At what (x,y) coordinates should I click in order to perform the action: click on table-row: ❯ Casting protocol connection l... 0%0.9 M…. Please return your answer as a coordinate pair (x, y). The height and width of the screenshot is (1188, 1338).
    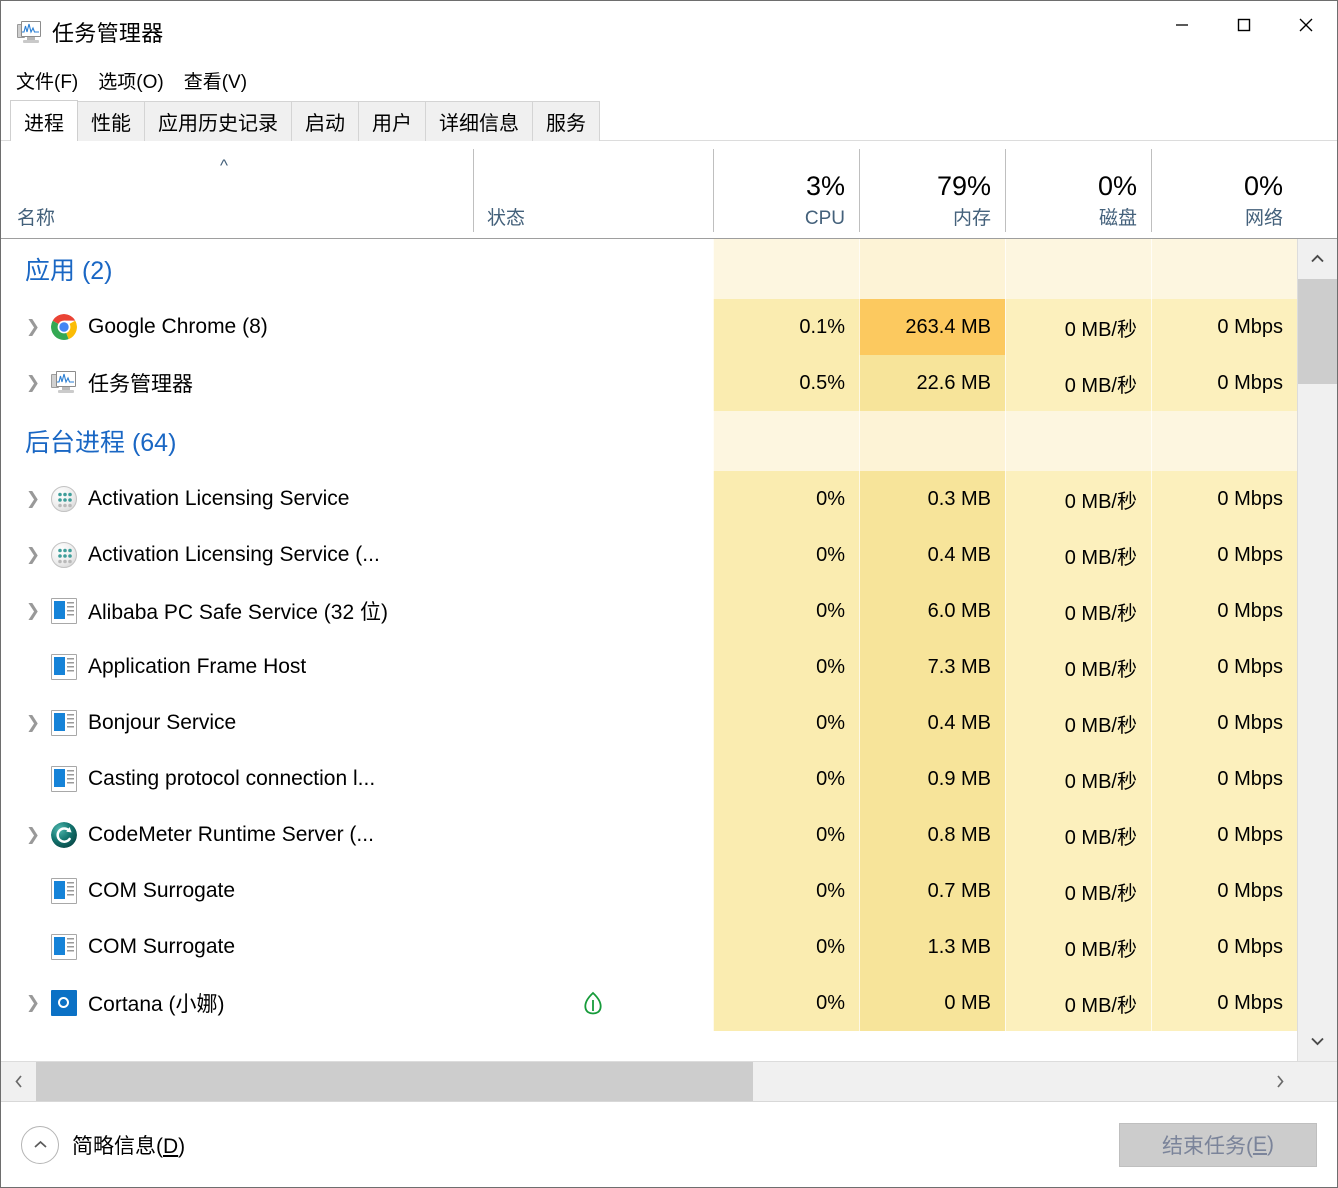
    Looking at the image, I should click on (649, 779).